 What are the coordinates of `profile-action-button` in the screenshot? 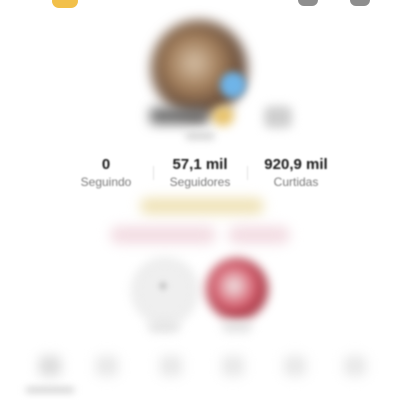 It's located at (278, 117).